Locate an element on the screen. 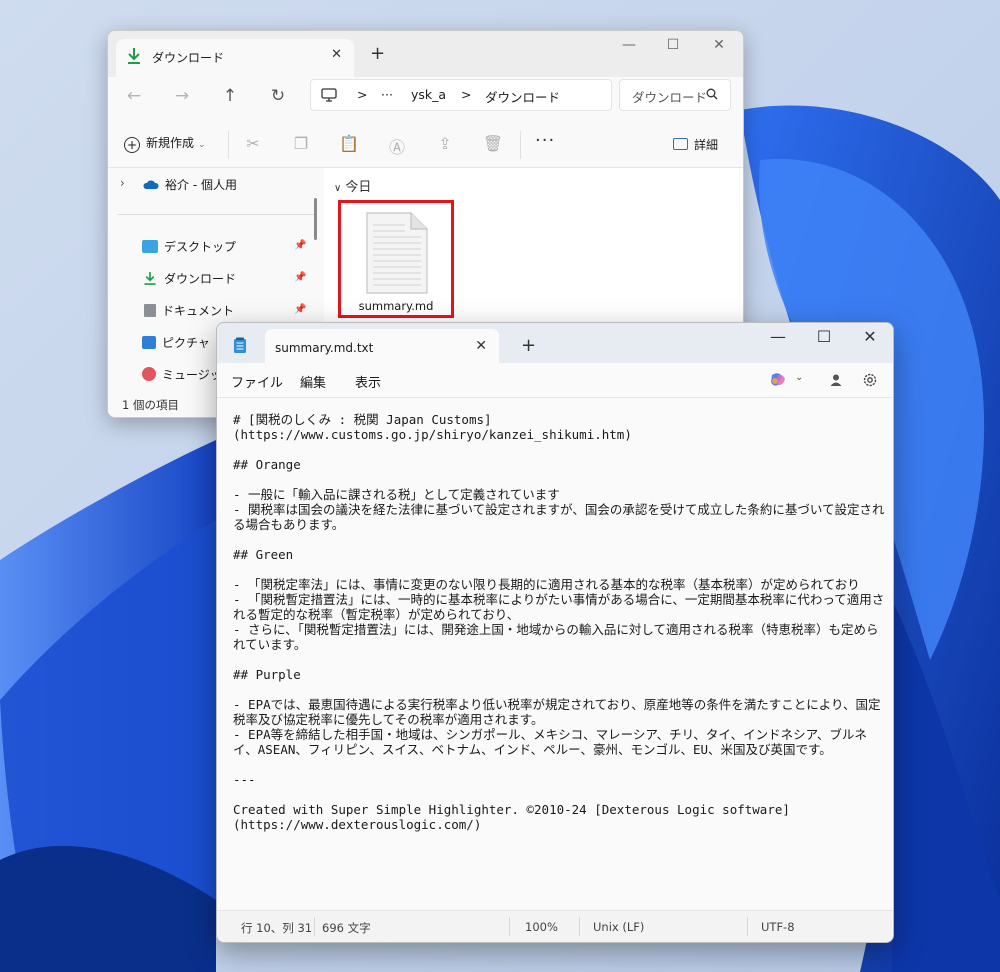 The width and height of the screenshot is (1000, 972). explorer-tab: ダウンロード ✕ is located at coordinates (235, 58).